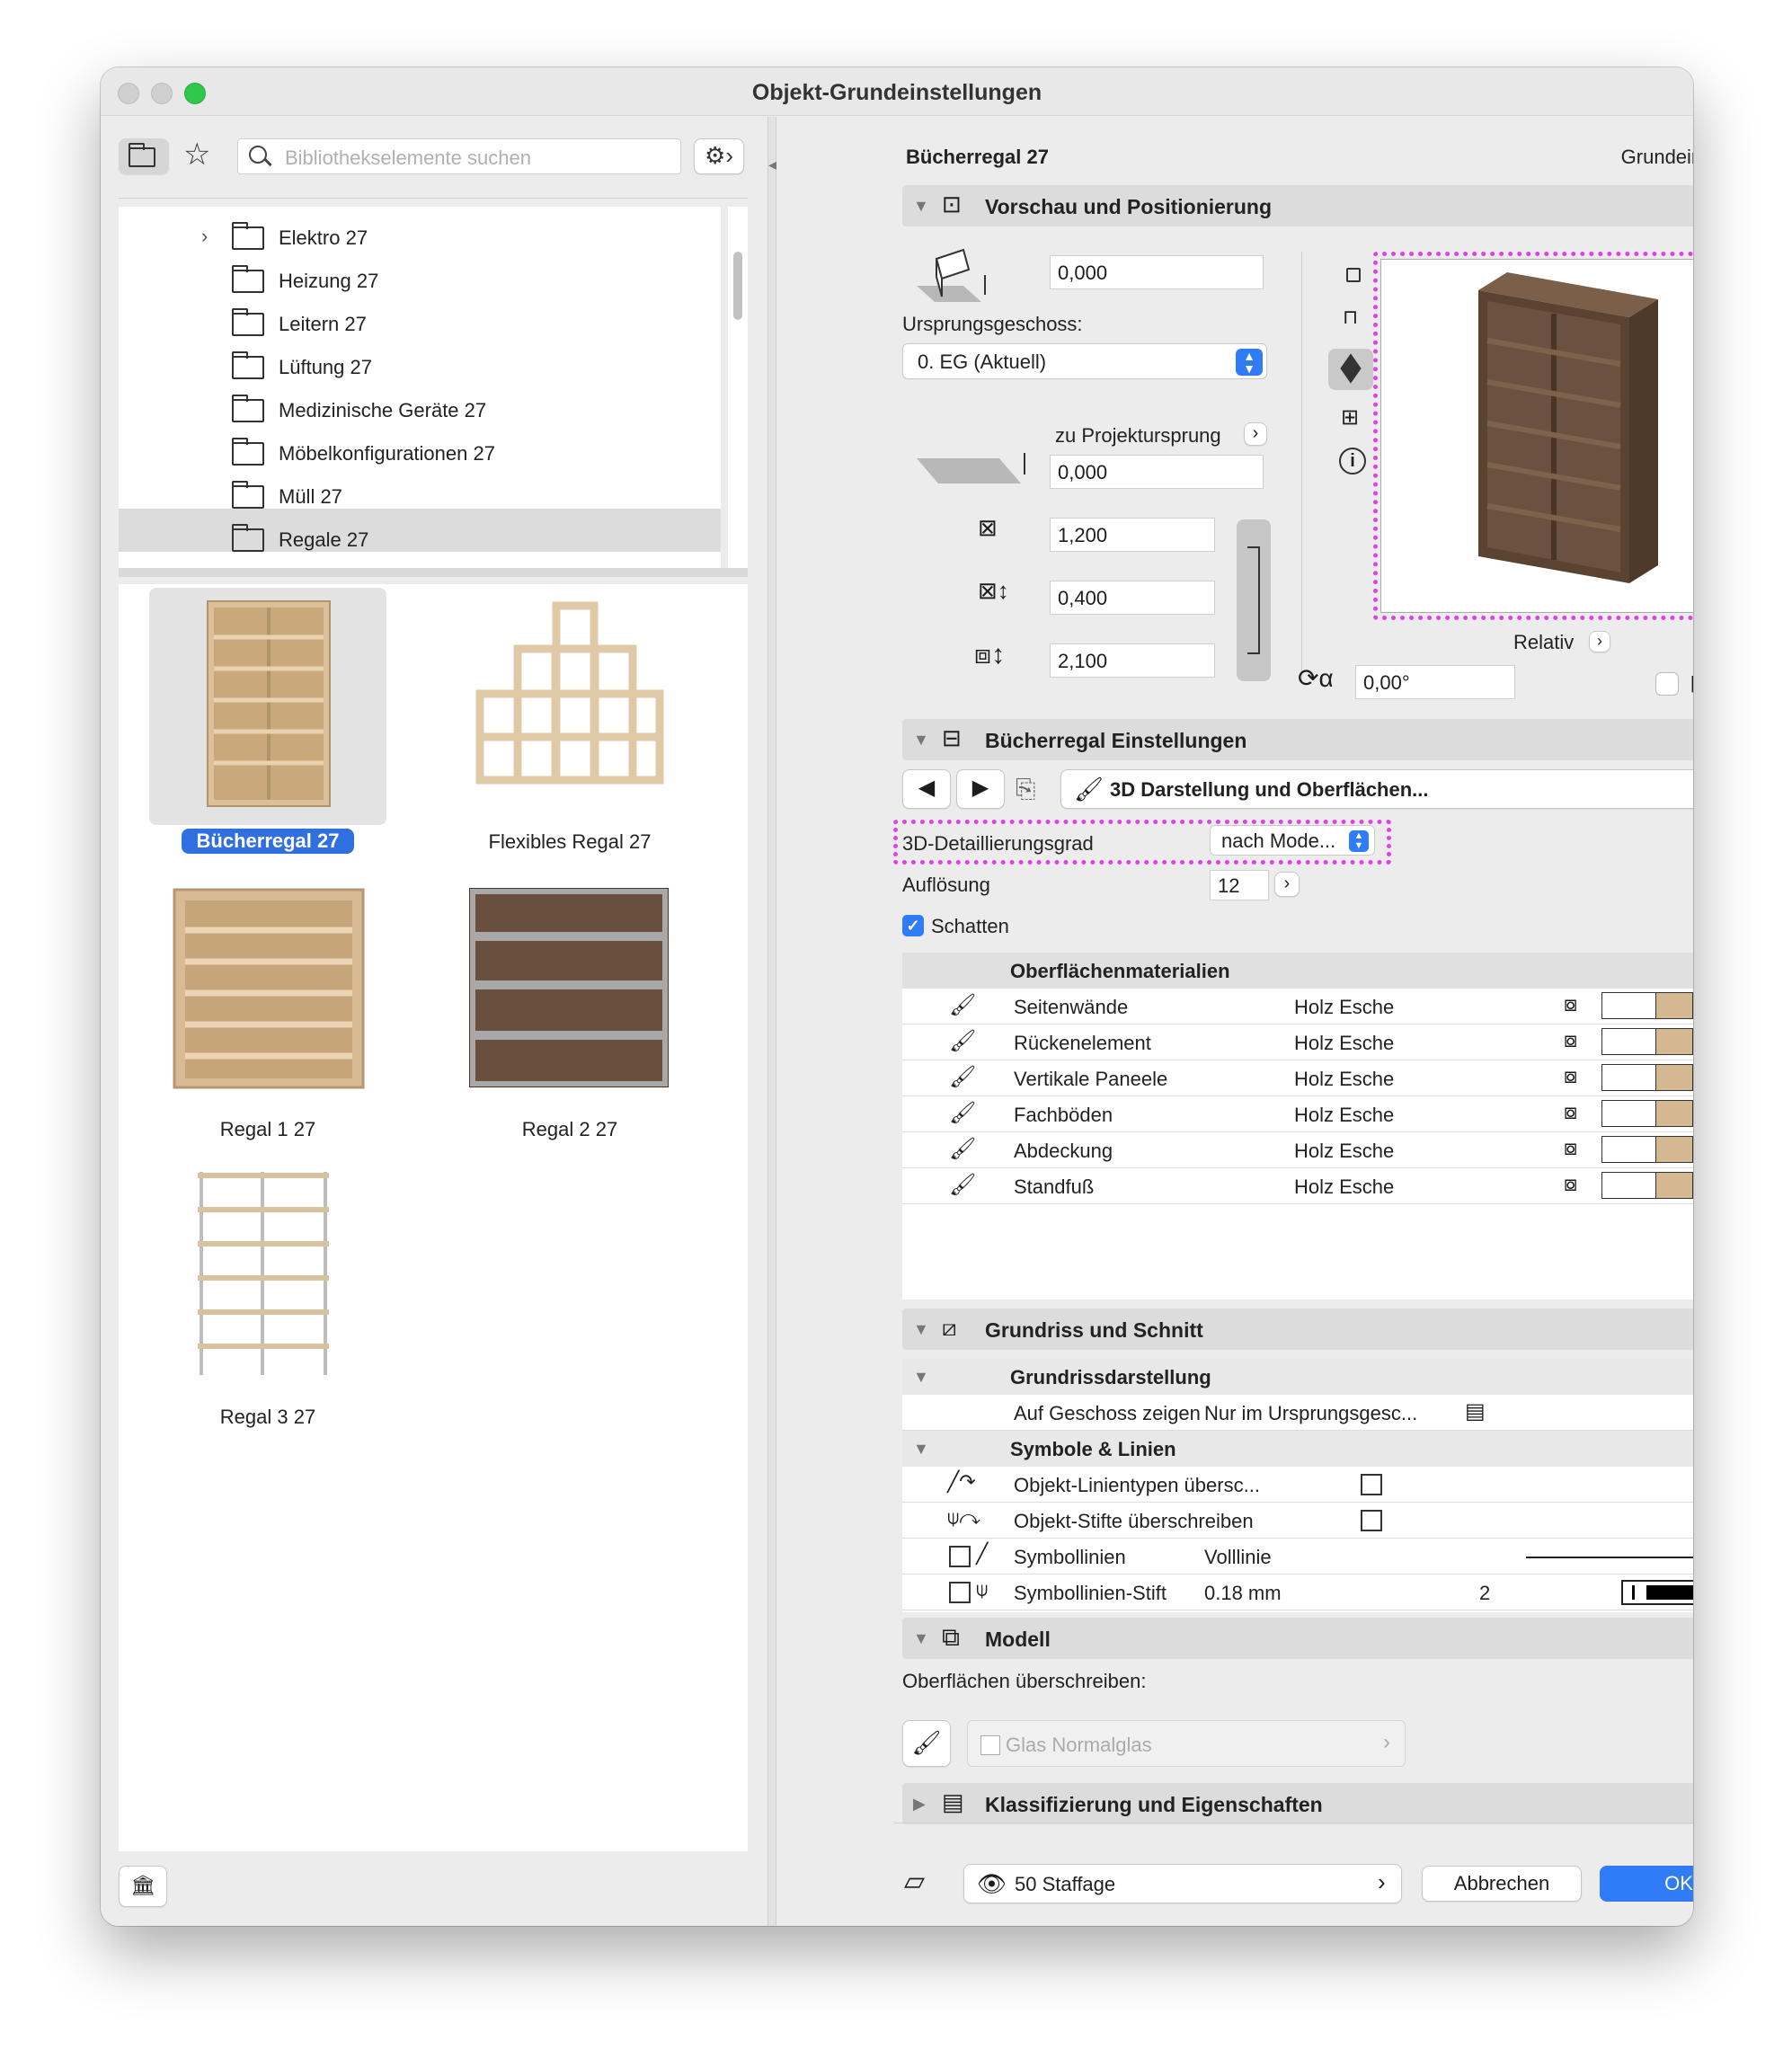  What do you see at coordinates (1376, 789) in the screenshot?
I see `page-select-button: 🖌 3D Darstellung und Oberflächen... ›` at bounding box center [1376, 789].